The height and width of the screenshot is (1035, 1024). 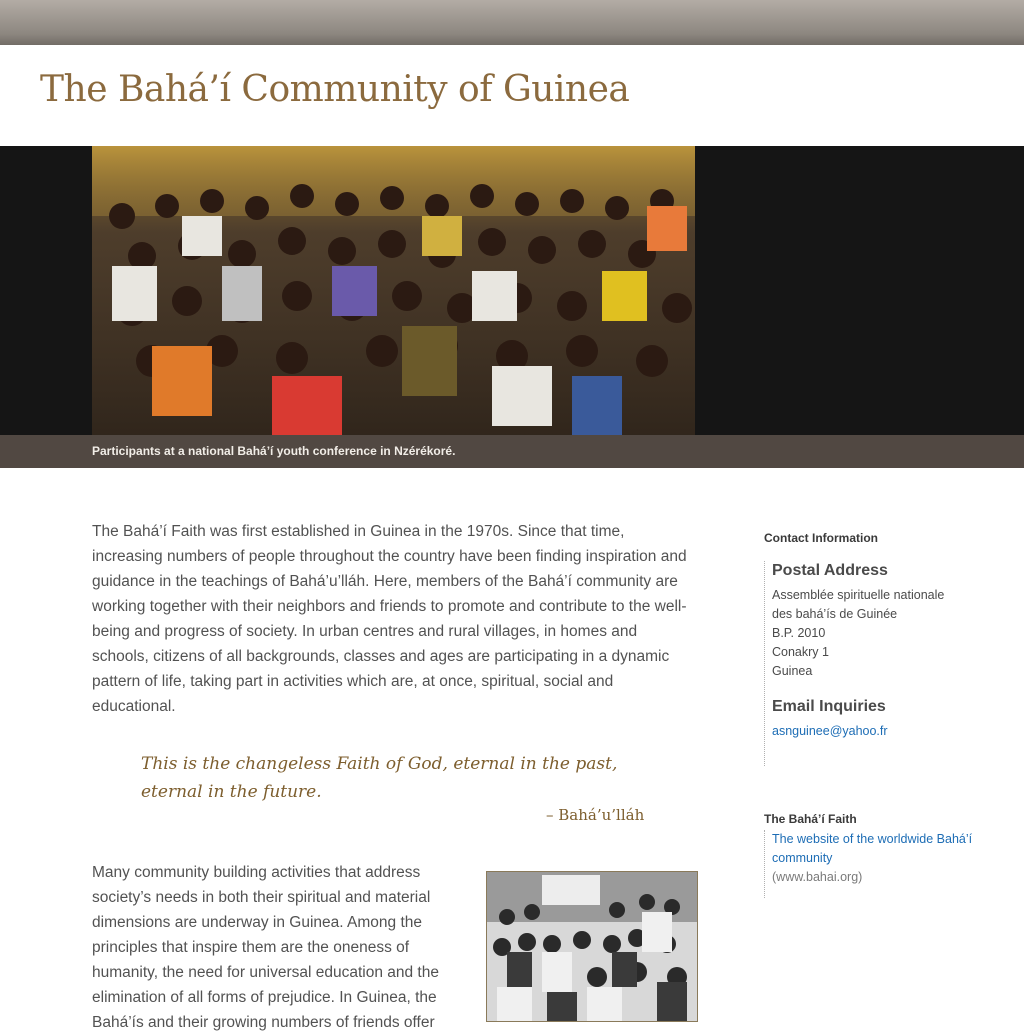 I want to click on group-photo, so click(x=592, y=946).